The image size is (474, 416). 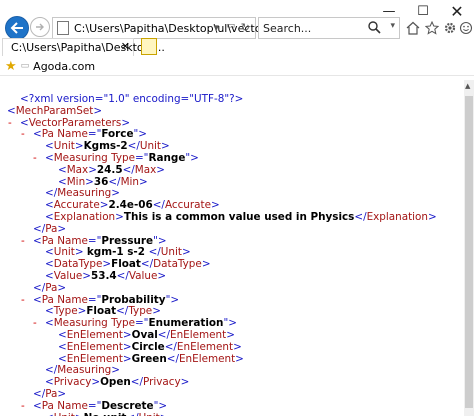 I want to click on address-url: C:\Users\Papitha\Desktop\ul\vector.xml, so click(x=181, y=28).